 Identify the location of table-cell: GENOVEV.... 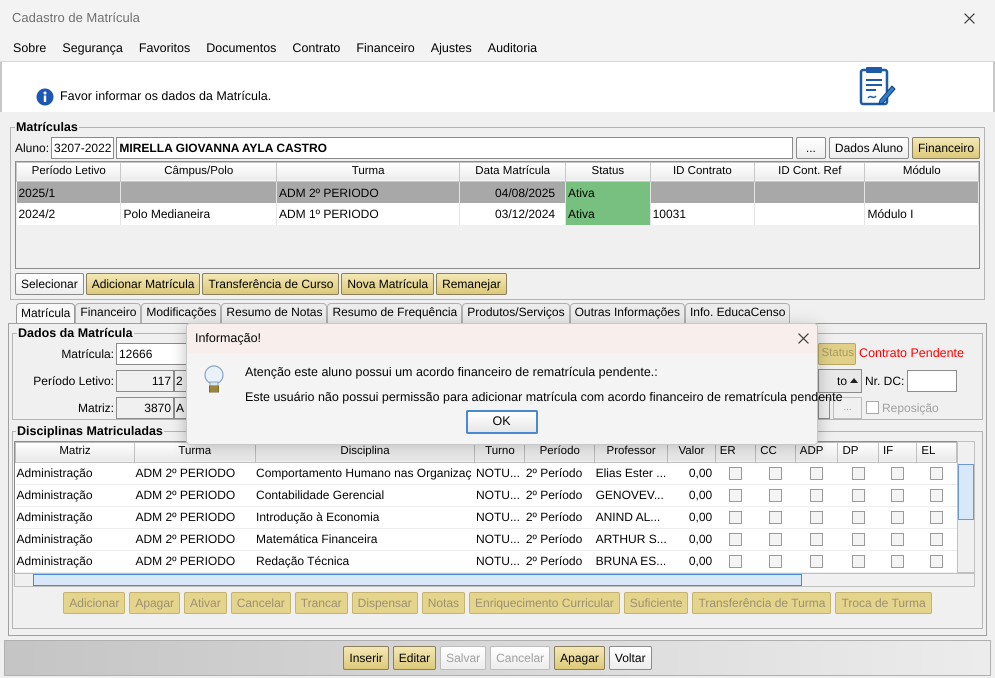
(631, 495).